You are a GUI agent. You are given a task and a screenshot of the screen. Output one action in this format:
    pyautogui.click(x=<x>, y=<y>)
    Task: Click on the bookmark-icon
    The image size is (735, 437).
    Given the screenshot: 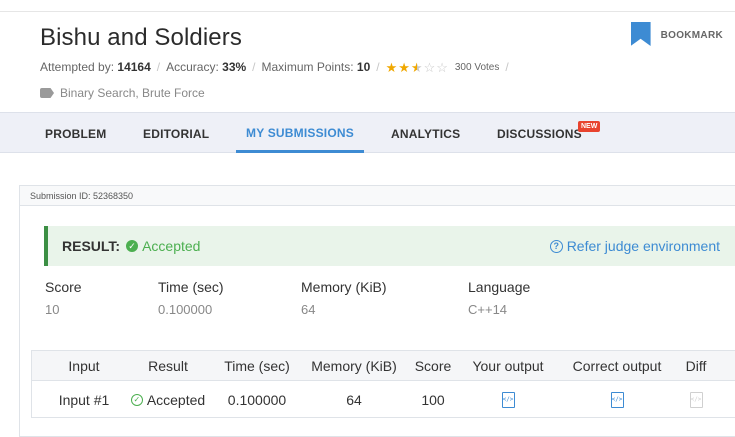 What is the action you would take?
    pyautogui.click(x=640, y=34)
    